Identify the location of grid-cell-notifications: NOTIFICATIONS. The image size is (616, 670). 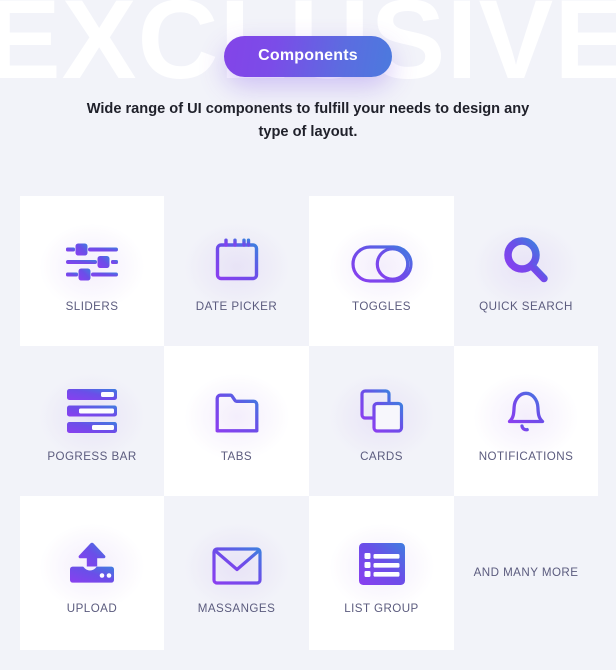
(526, 421).